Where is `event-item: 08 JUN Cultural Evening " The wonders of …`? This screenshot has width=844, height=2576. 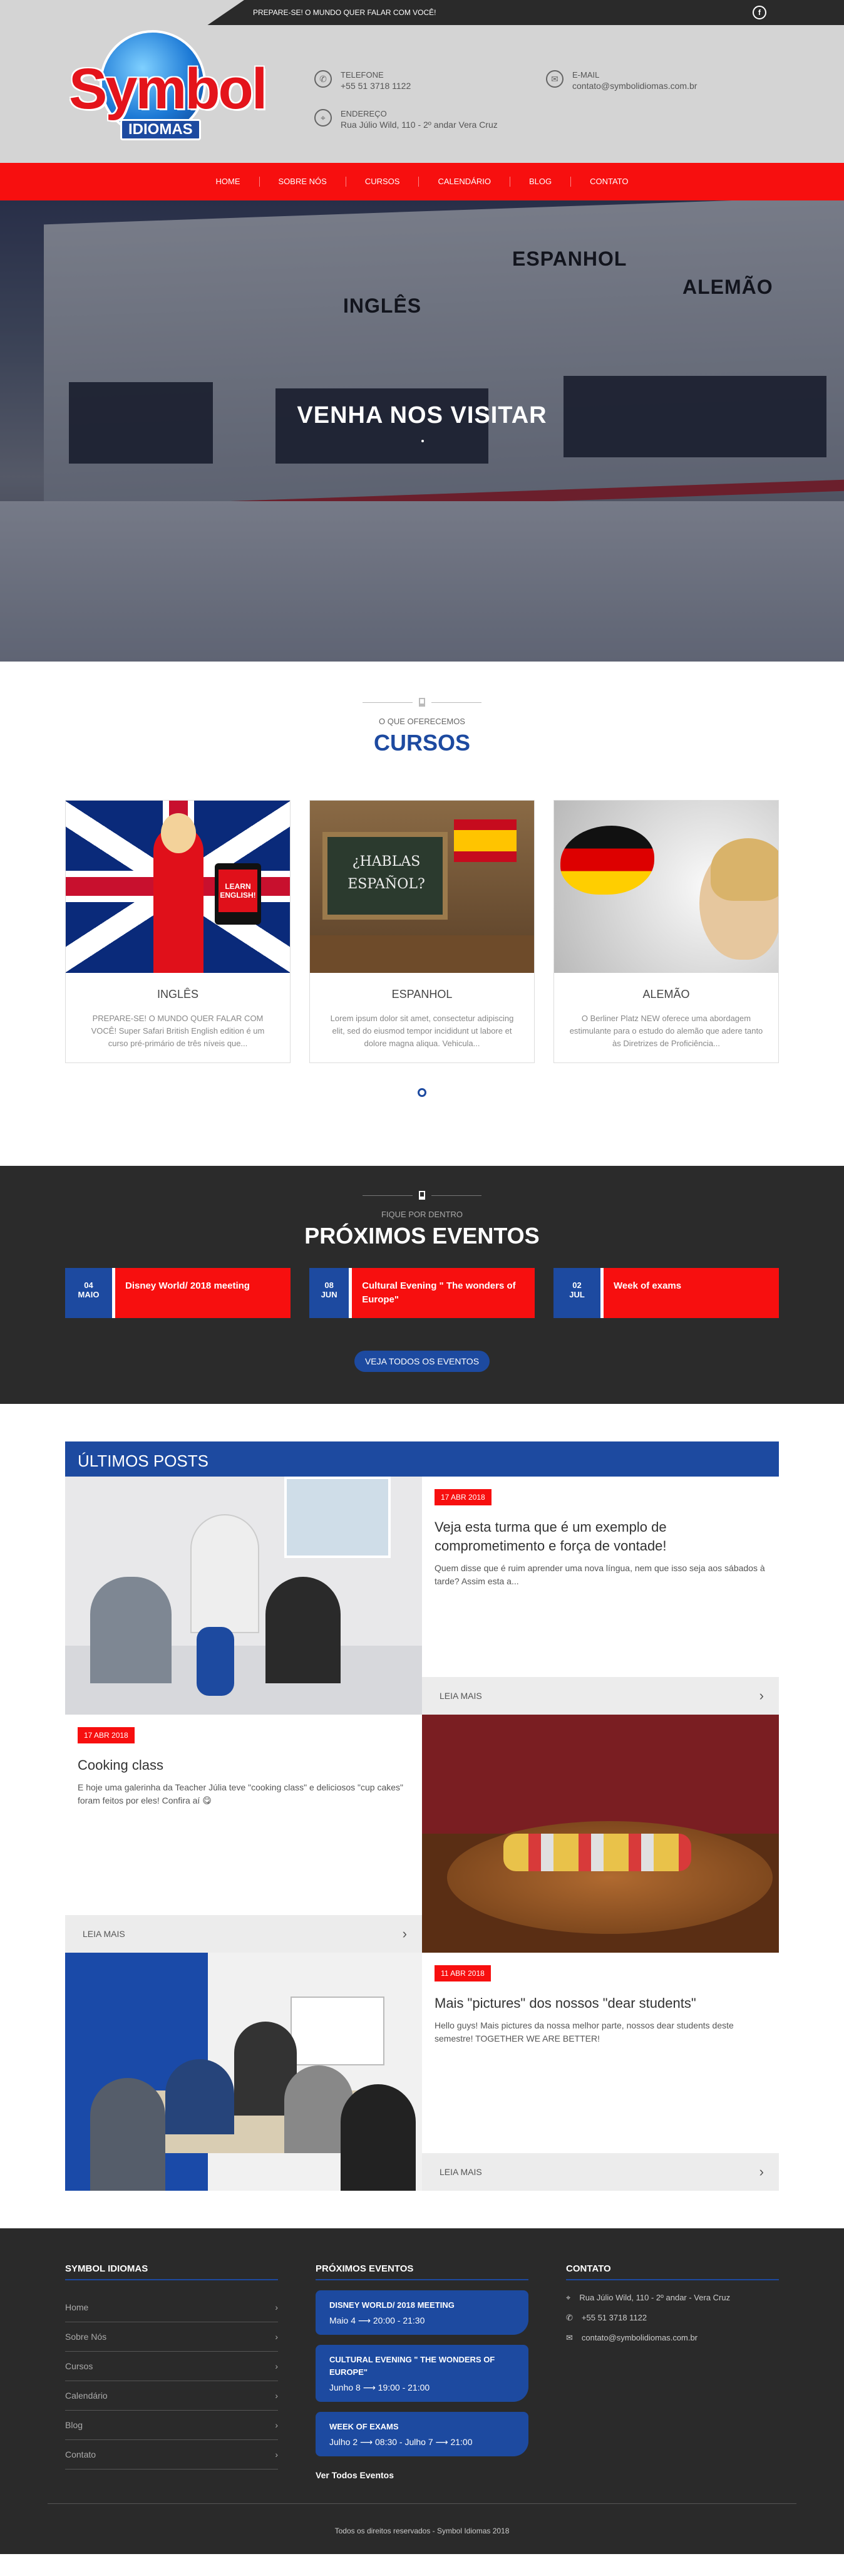 event-item: 08 JUN Cultural Evening " The wonders of … is located at coordinates (422, 1293).